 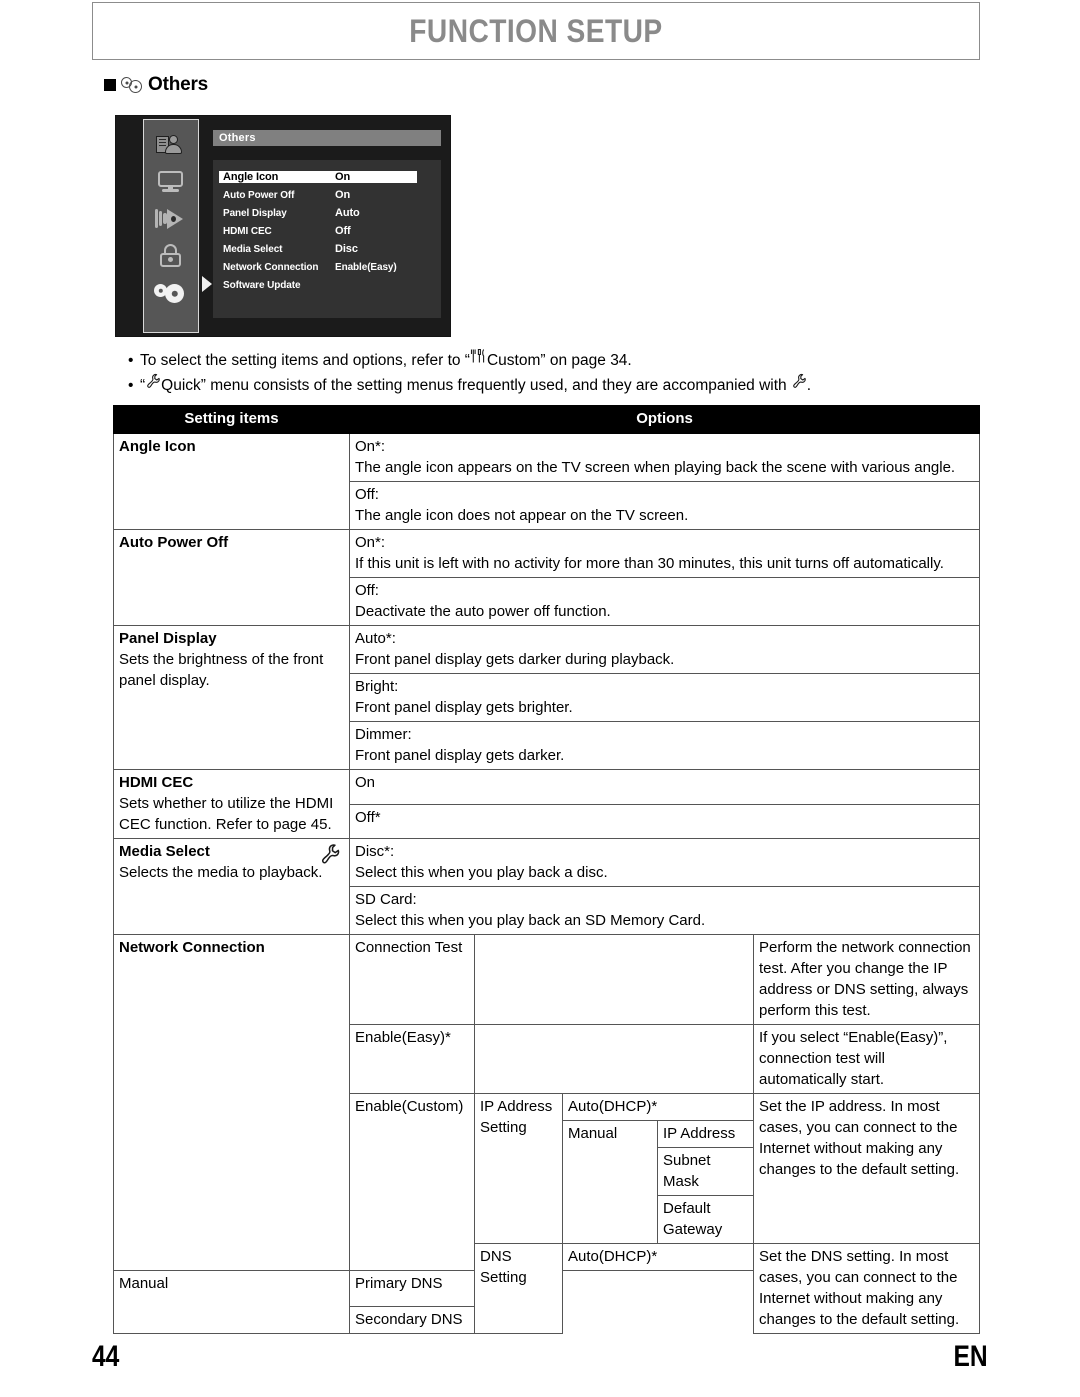 What do you see at coordinates (330, 267) in the screenshot?
I see `osd-row-network-connection: Network Connection Enable(Easy)` at bounding box center [330, 267].